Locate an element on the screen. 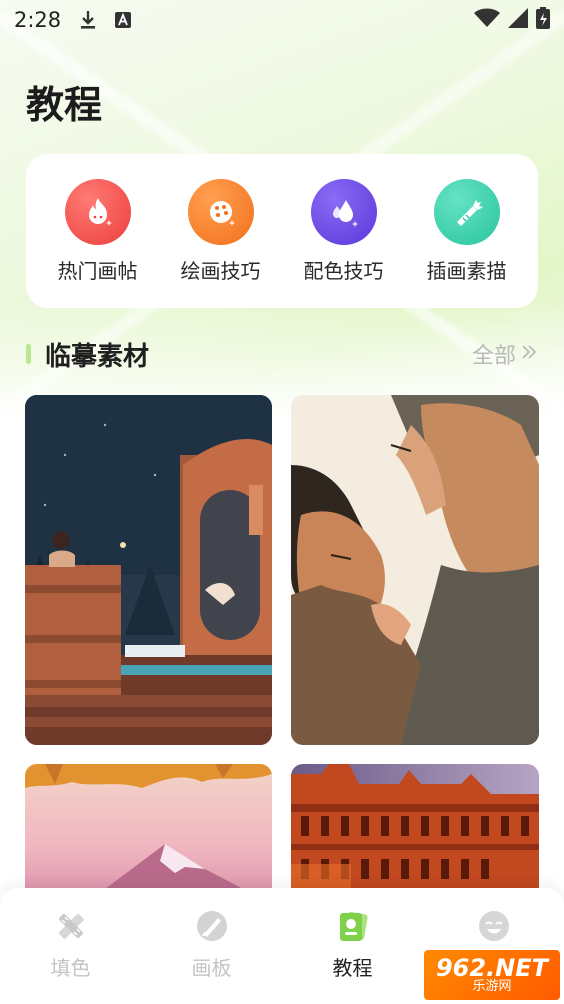  category-color-skills: 配色技巧 is located at coordinates (344, 231).